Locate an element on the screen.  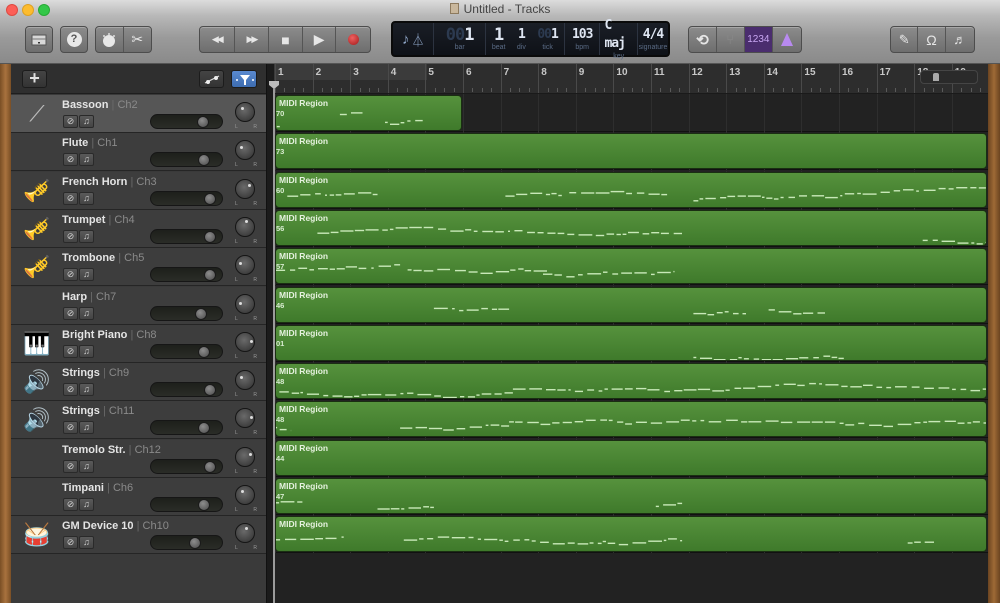
notepad-button: ✎ is located at coordinates (905, 39).